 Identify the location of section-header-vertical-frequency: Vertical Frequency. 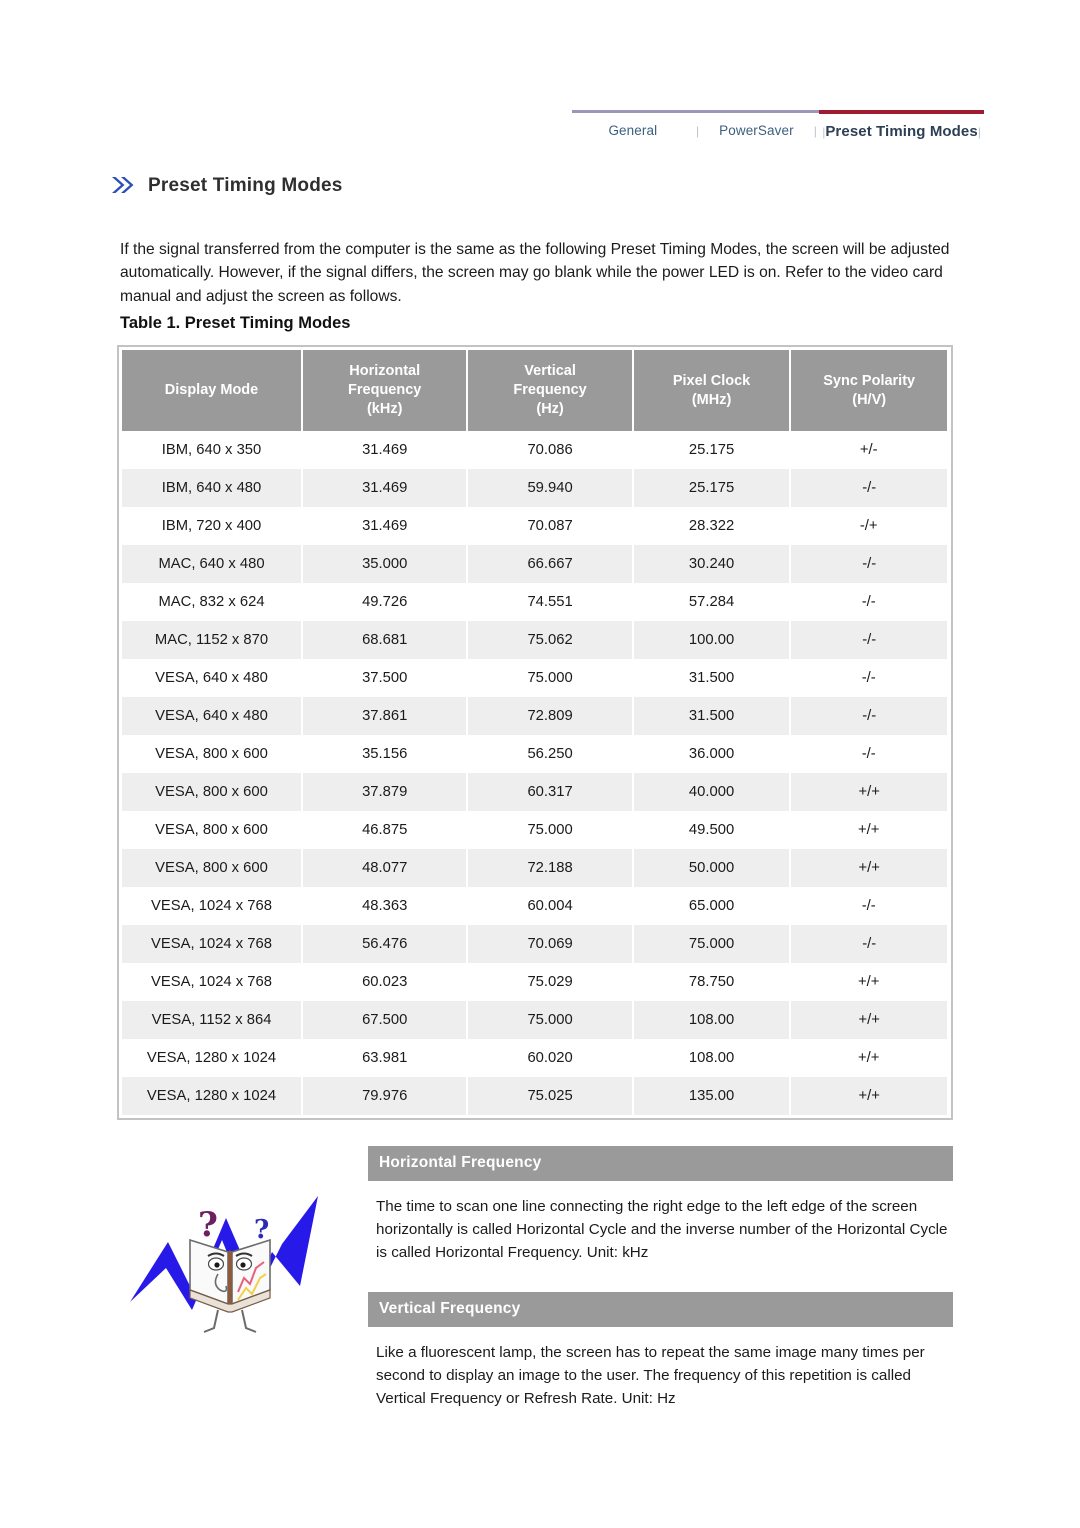
(660, 1309).